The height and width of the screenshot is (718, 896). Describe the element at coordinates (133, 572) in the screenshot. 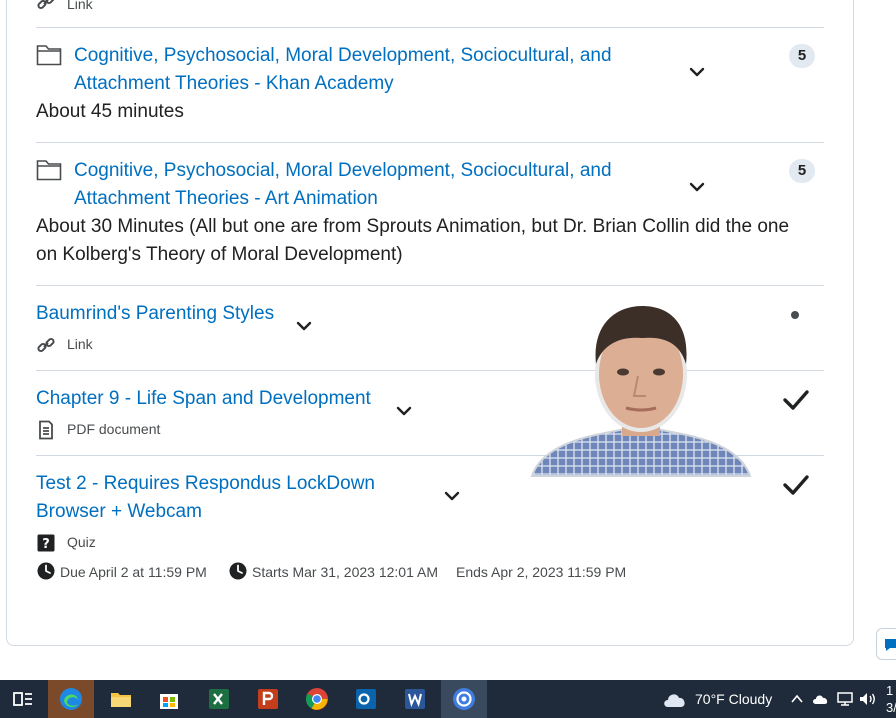

I see `test2-due-date: Due April 2 at 11:59 PM` at that location.